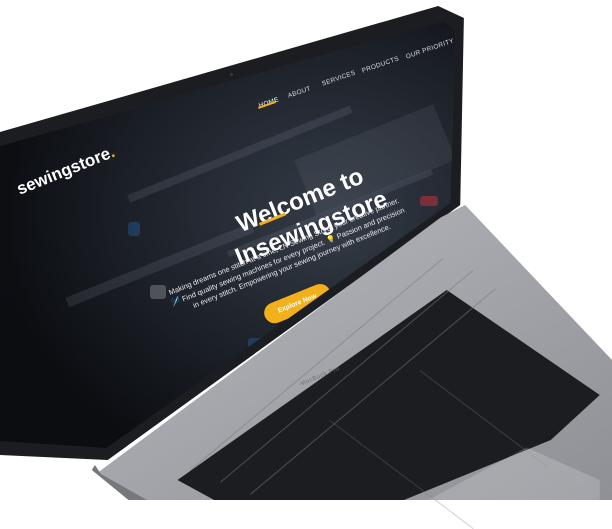 The height and width of the screenshot is (529, 612). I want to click on nav-products: PRODUCTS, so click(380, 64).